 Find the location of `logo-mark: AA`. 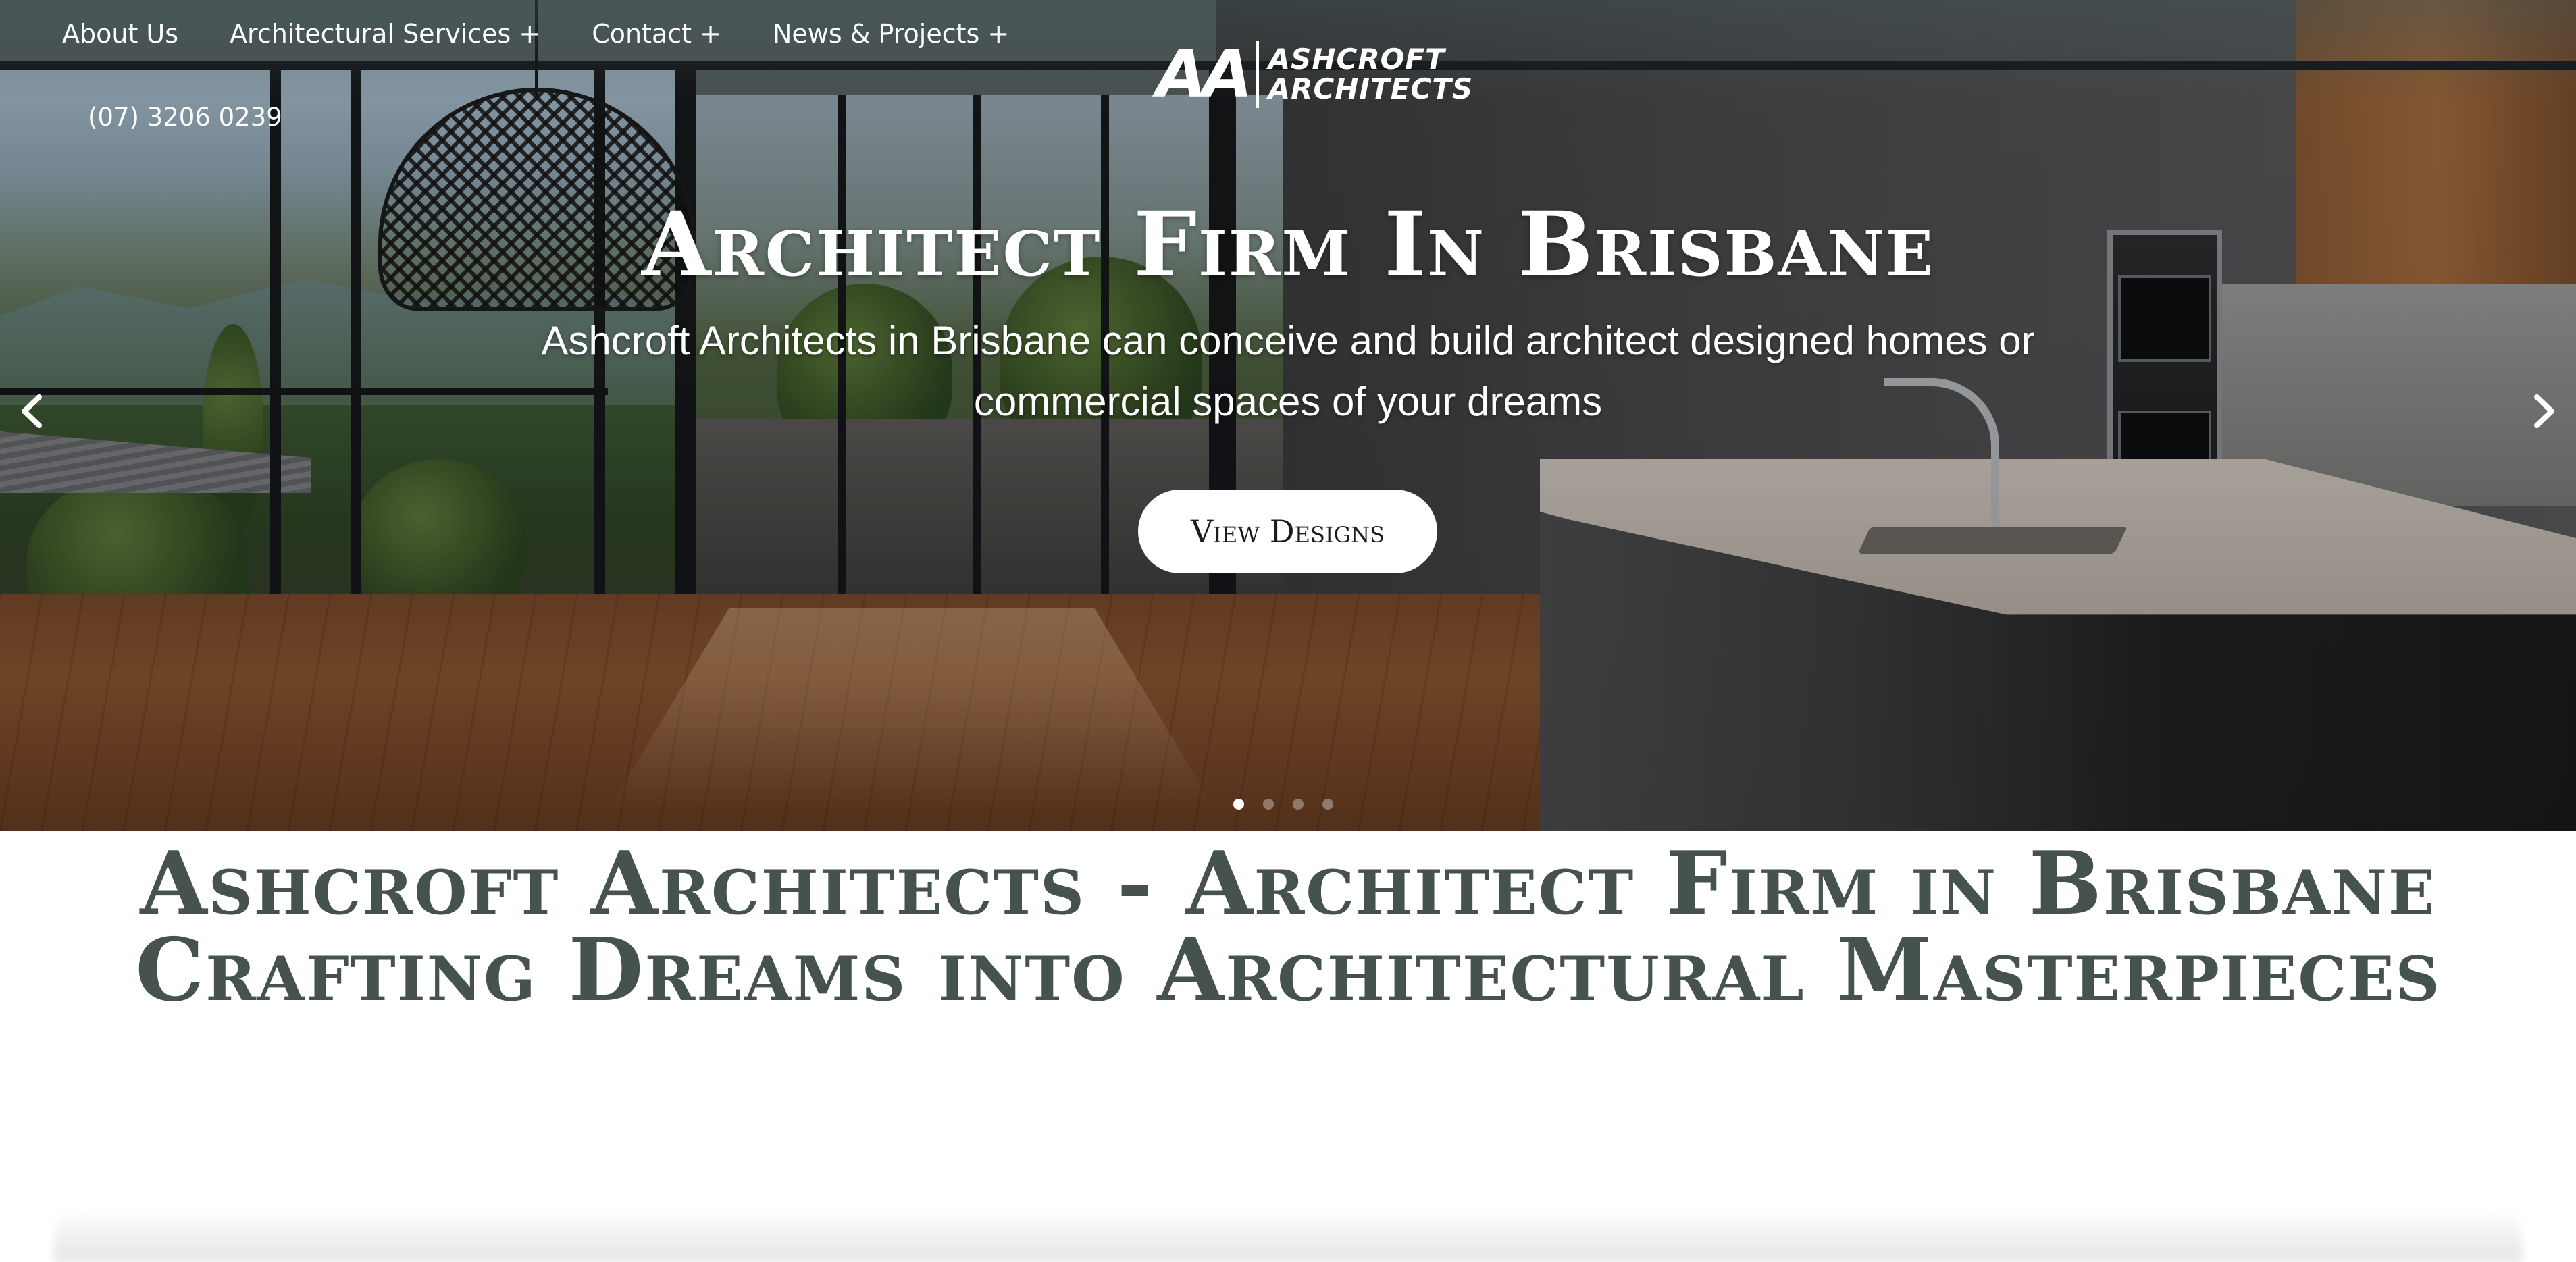

logo-mark: AA is located at coordinates (1204, 74).